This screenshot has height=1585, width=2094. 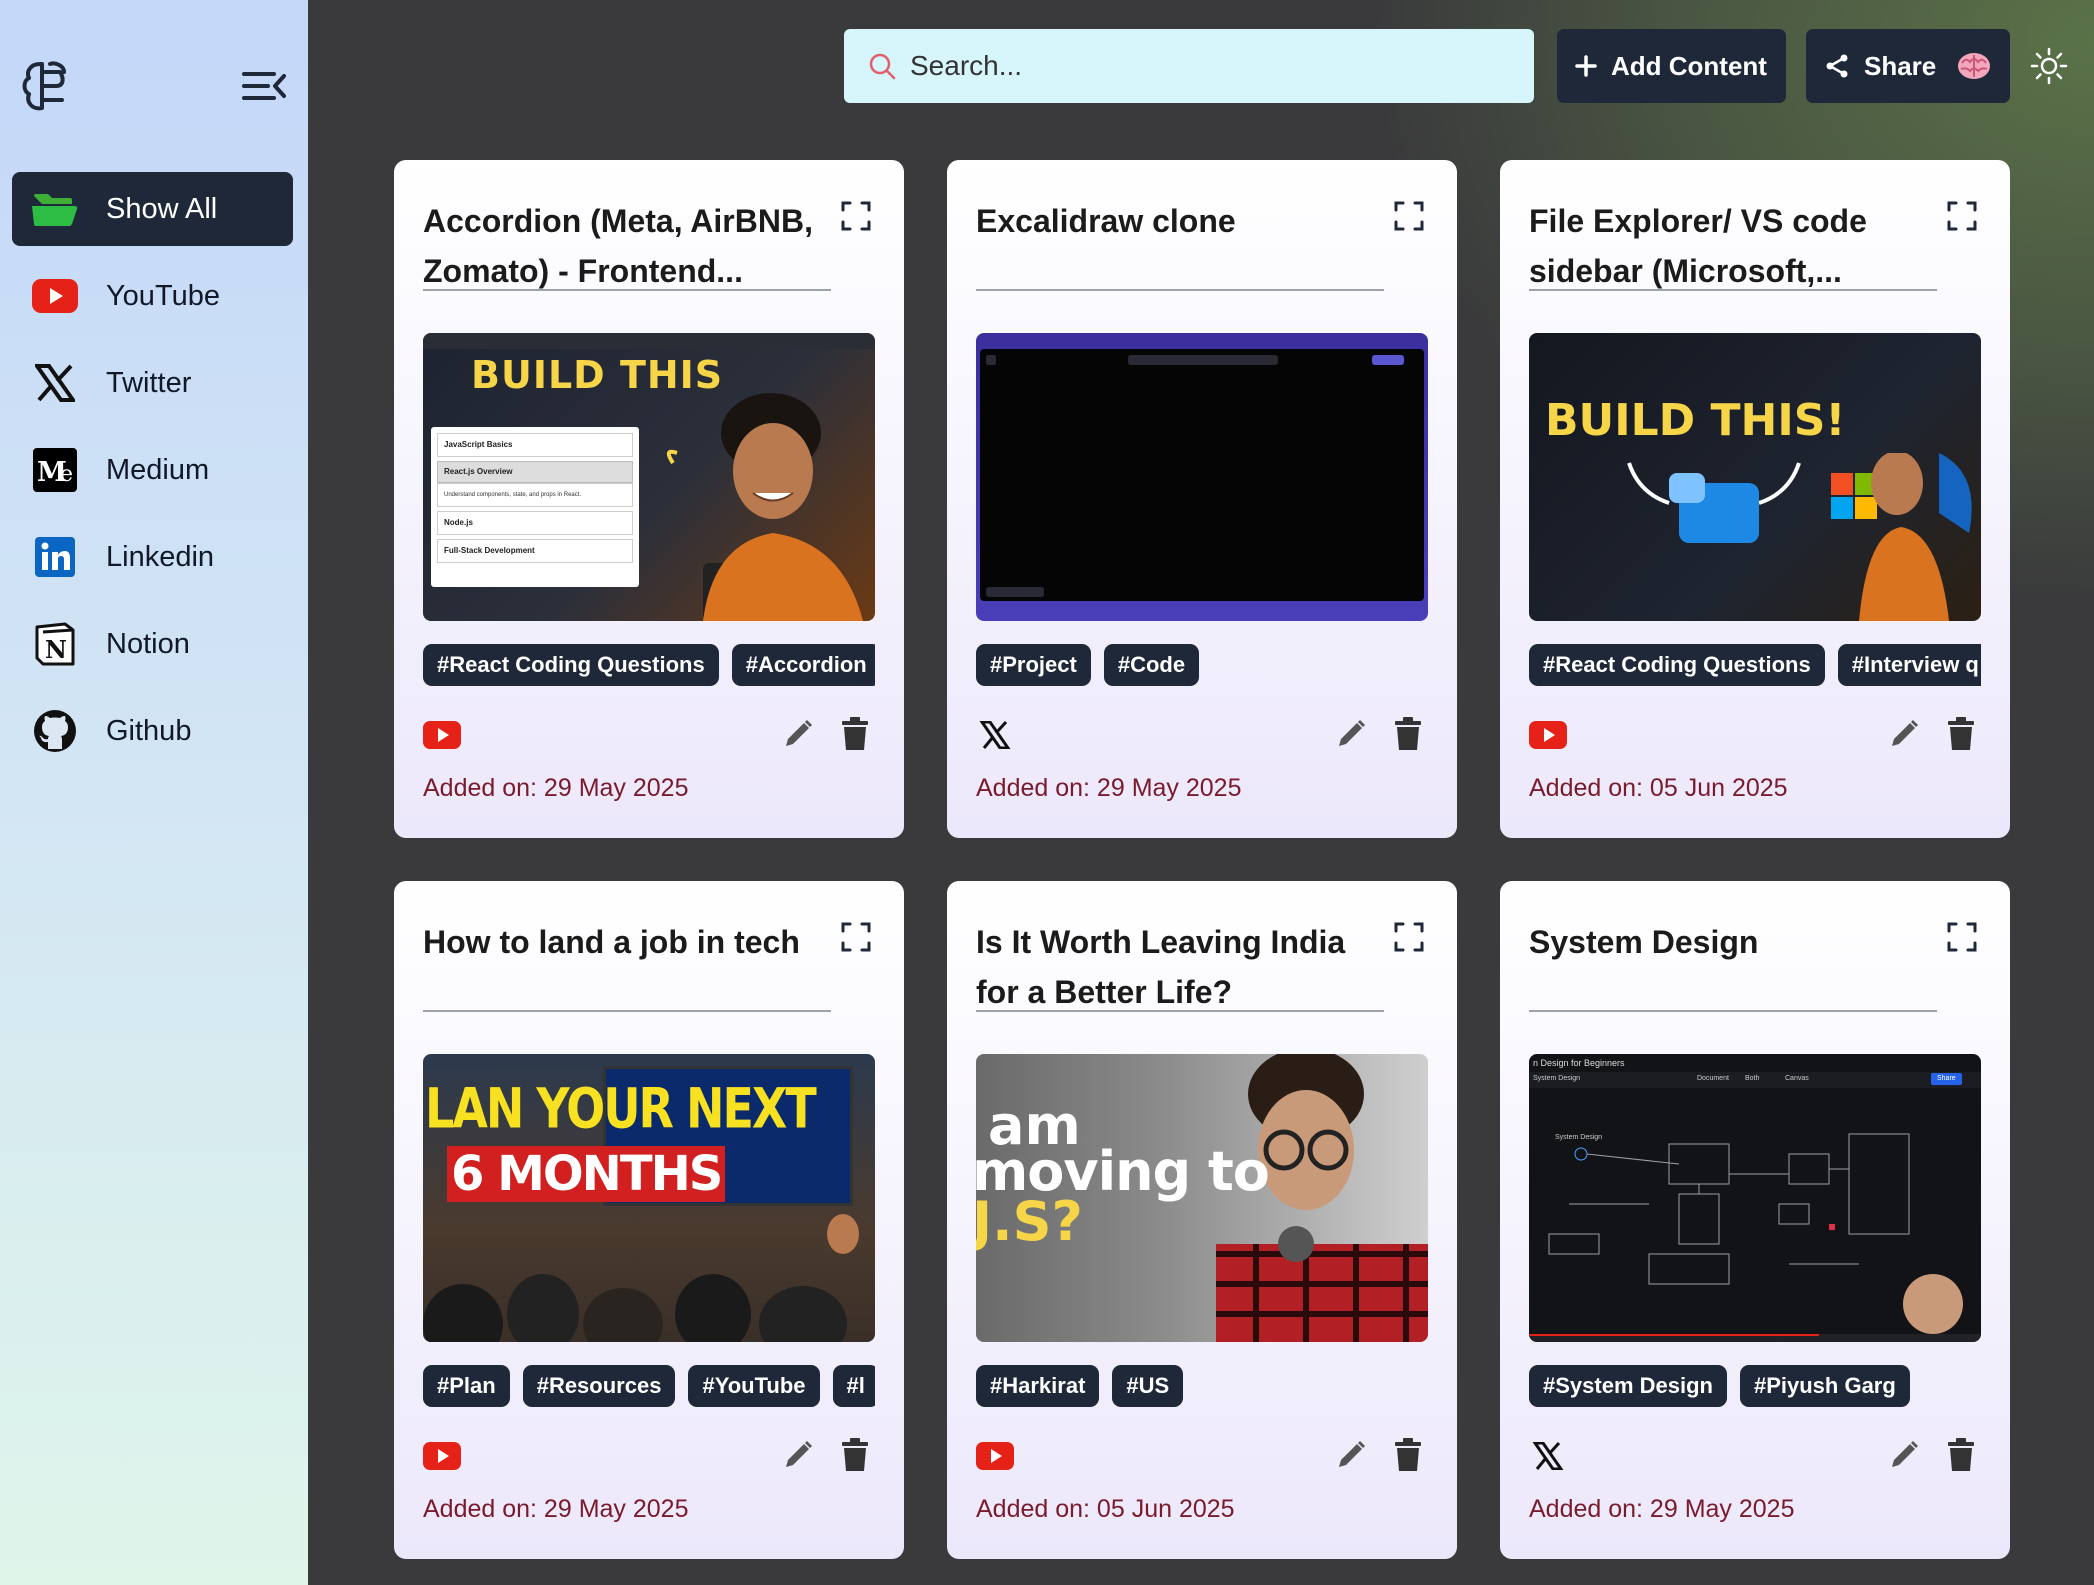 I want to click on notion-icon: N, so click(x=55, y=644).